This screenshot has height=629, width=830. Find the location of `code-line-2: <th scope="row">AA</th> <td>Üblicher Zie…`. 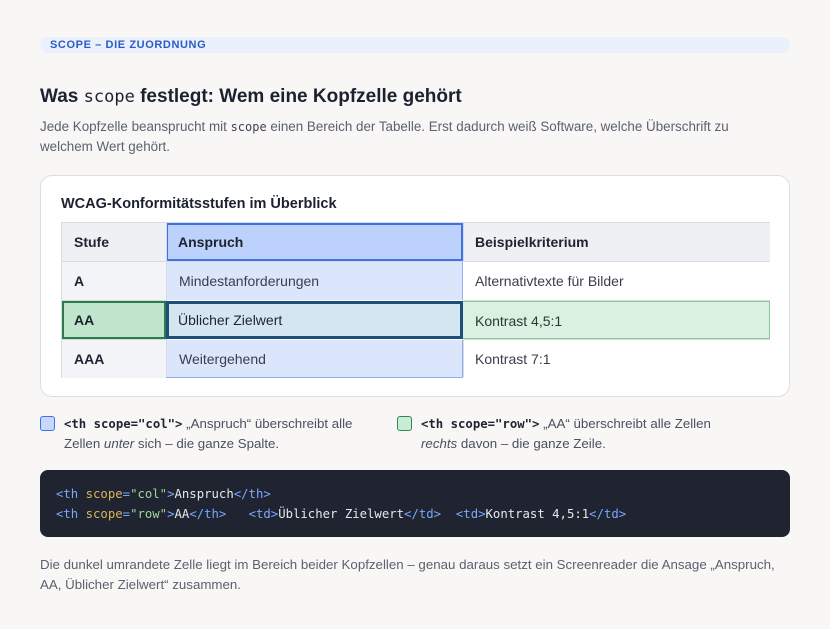

code-line-2: <th scope="row">AA</th> <td>Üblicher Zie… is located at coordinates (341, 514).